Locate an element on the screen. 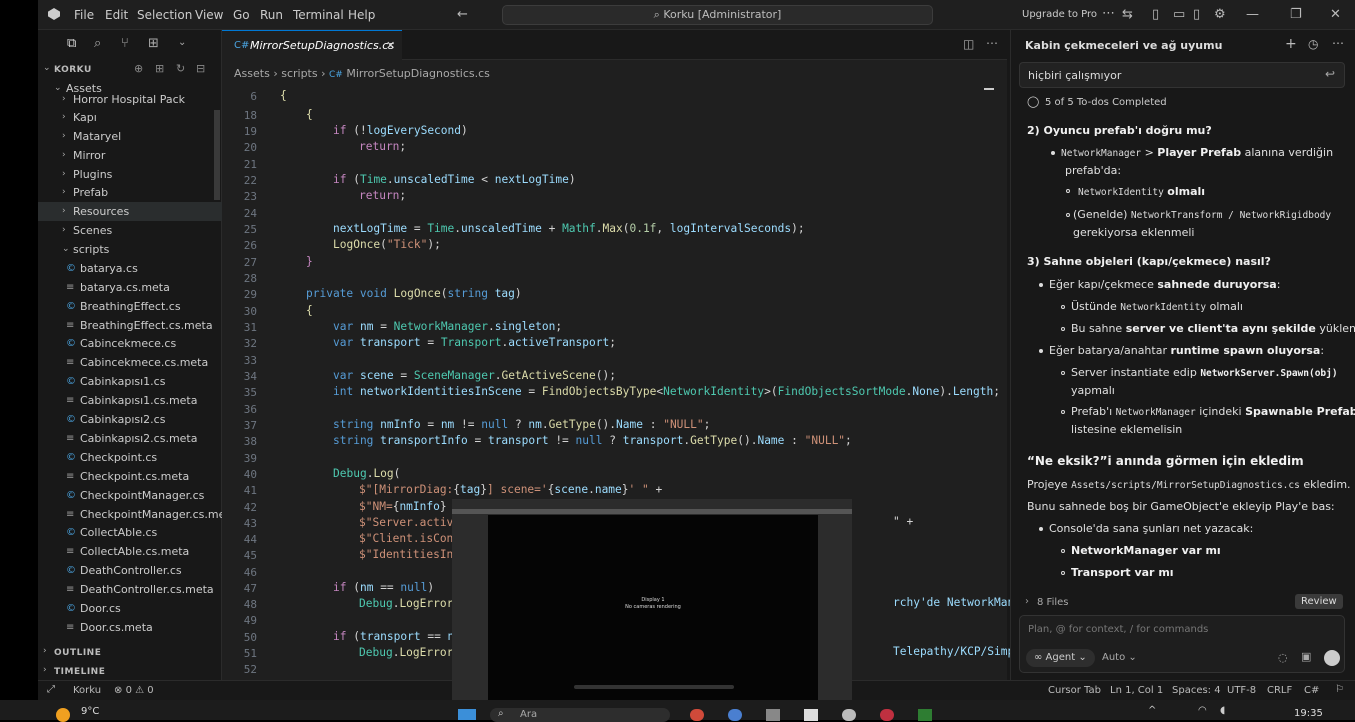 The height and width of the screenshot is (722, 1355). tab-mirror-setup-diagnostics: C# MirrorSetupDiagnostics.cs ✕ is located at coordinates (312, 45).